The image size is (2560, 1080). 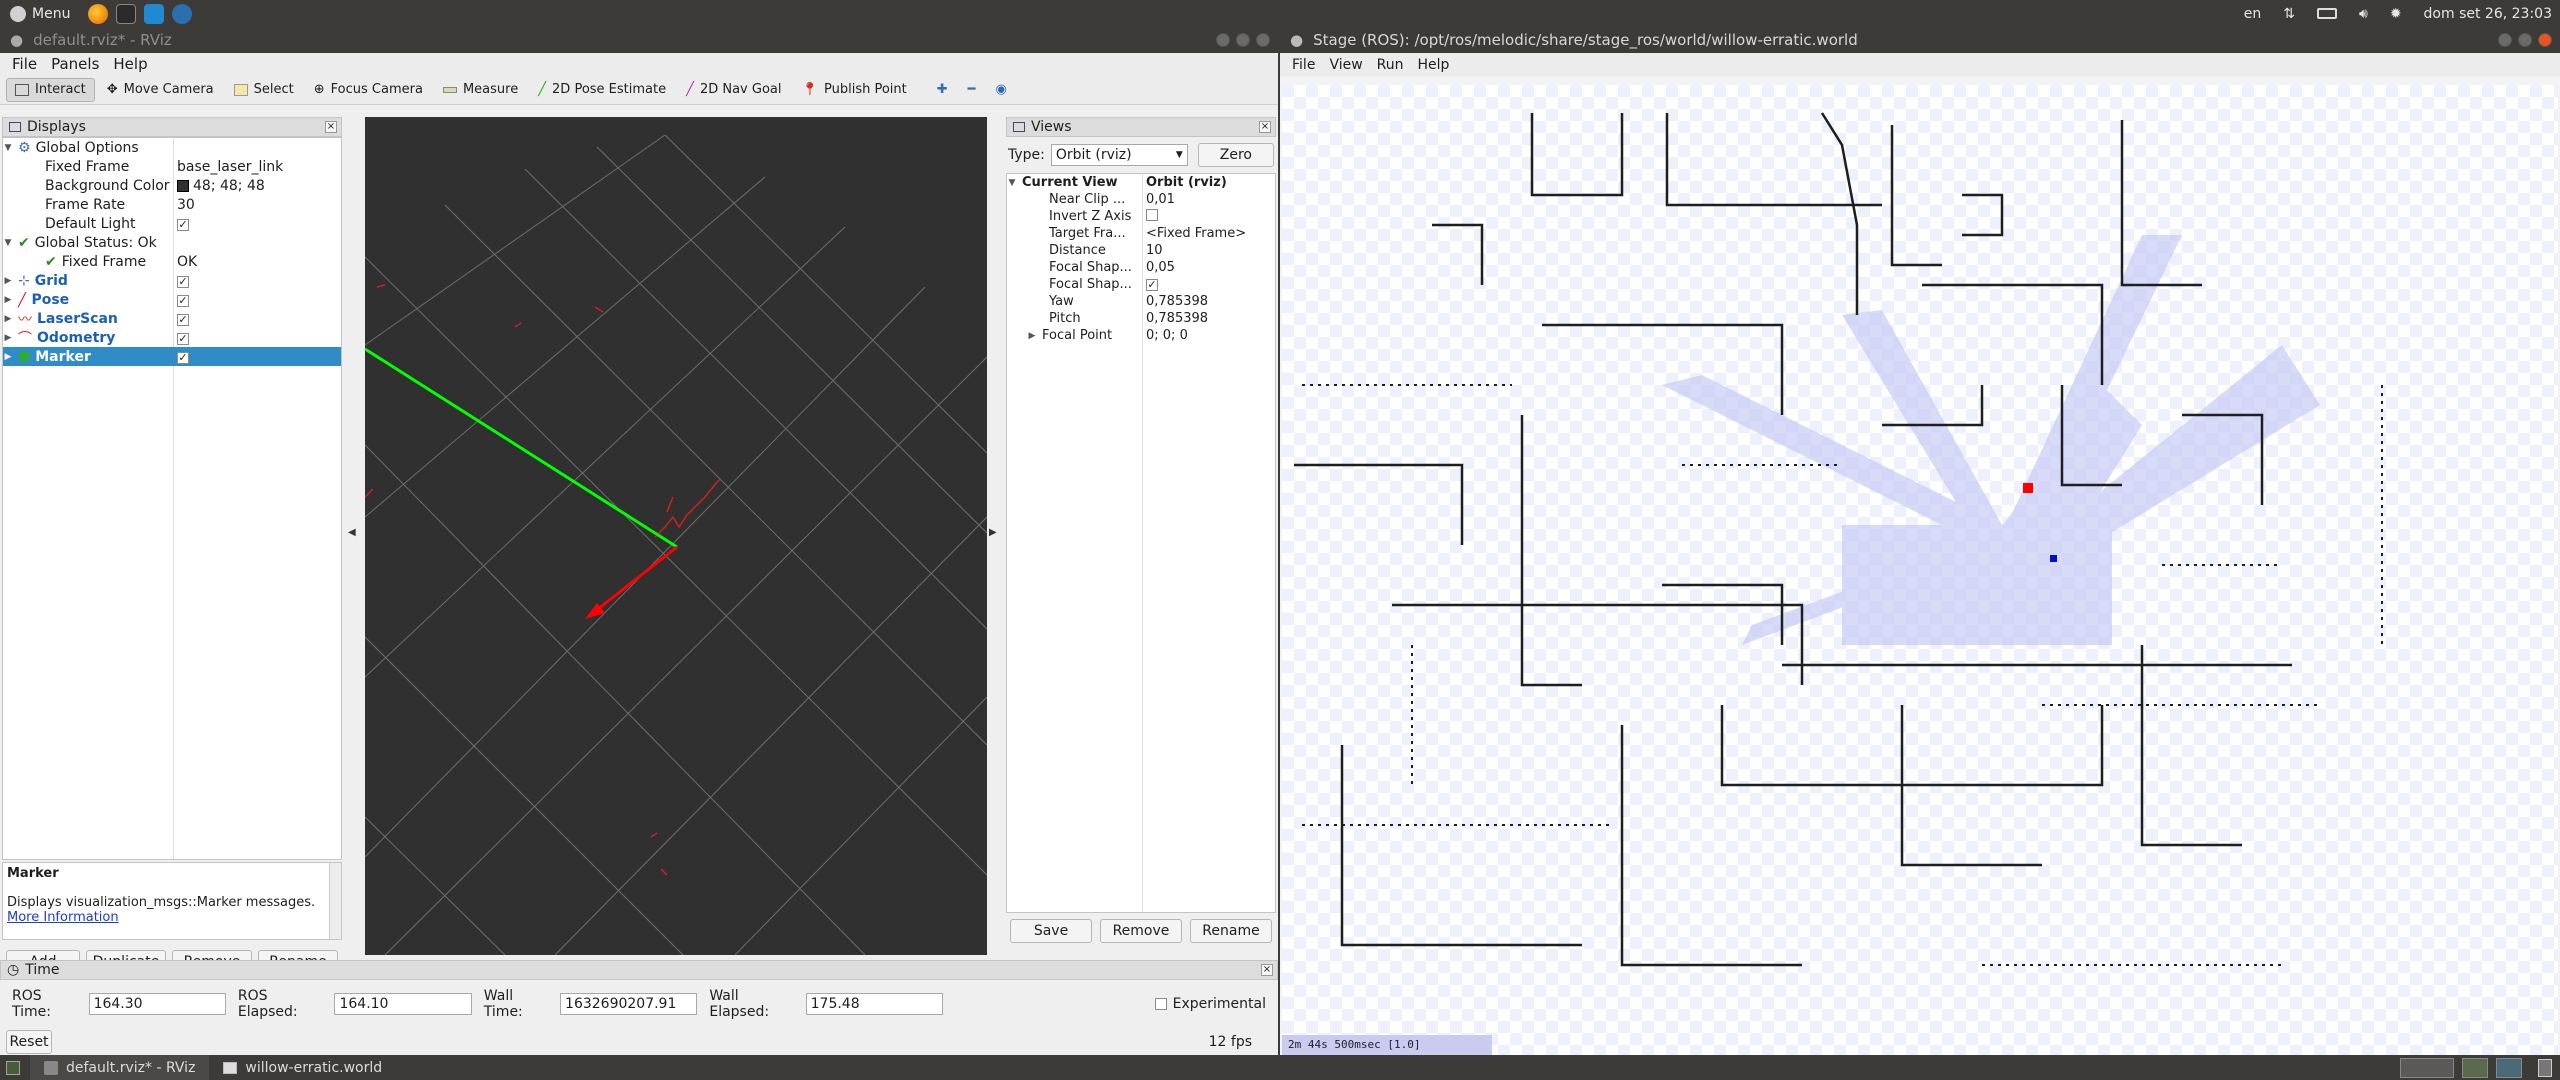 I want to click on row-status-fixed-frame: ✔ Fixed Frame OK, so click(x=172, y=261).